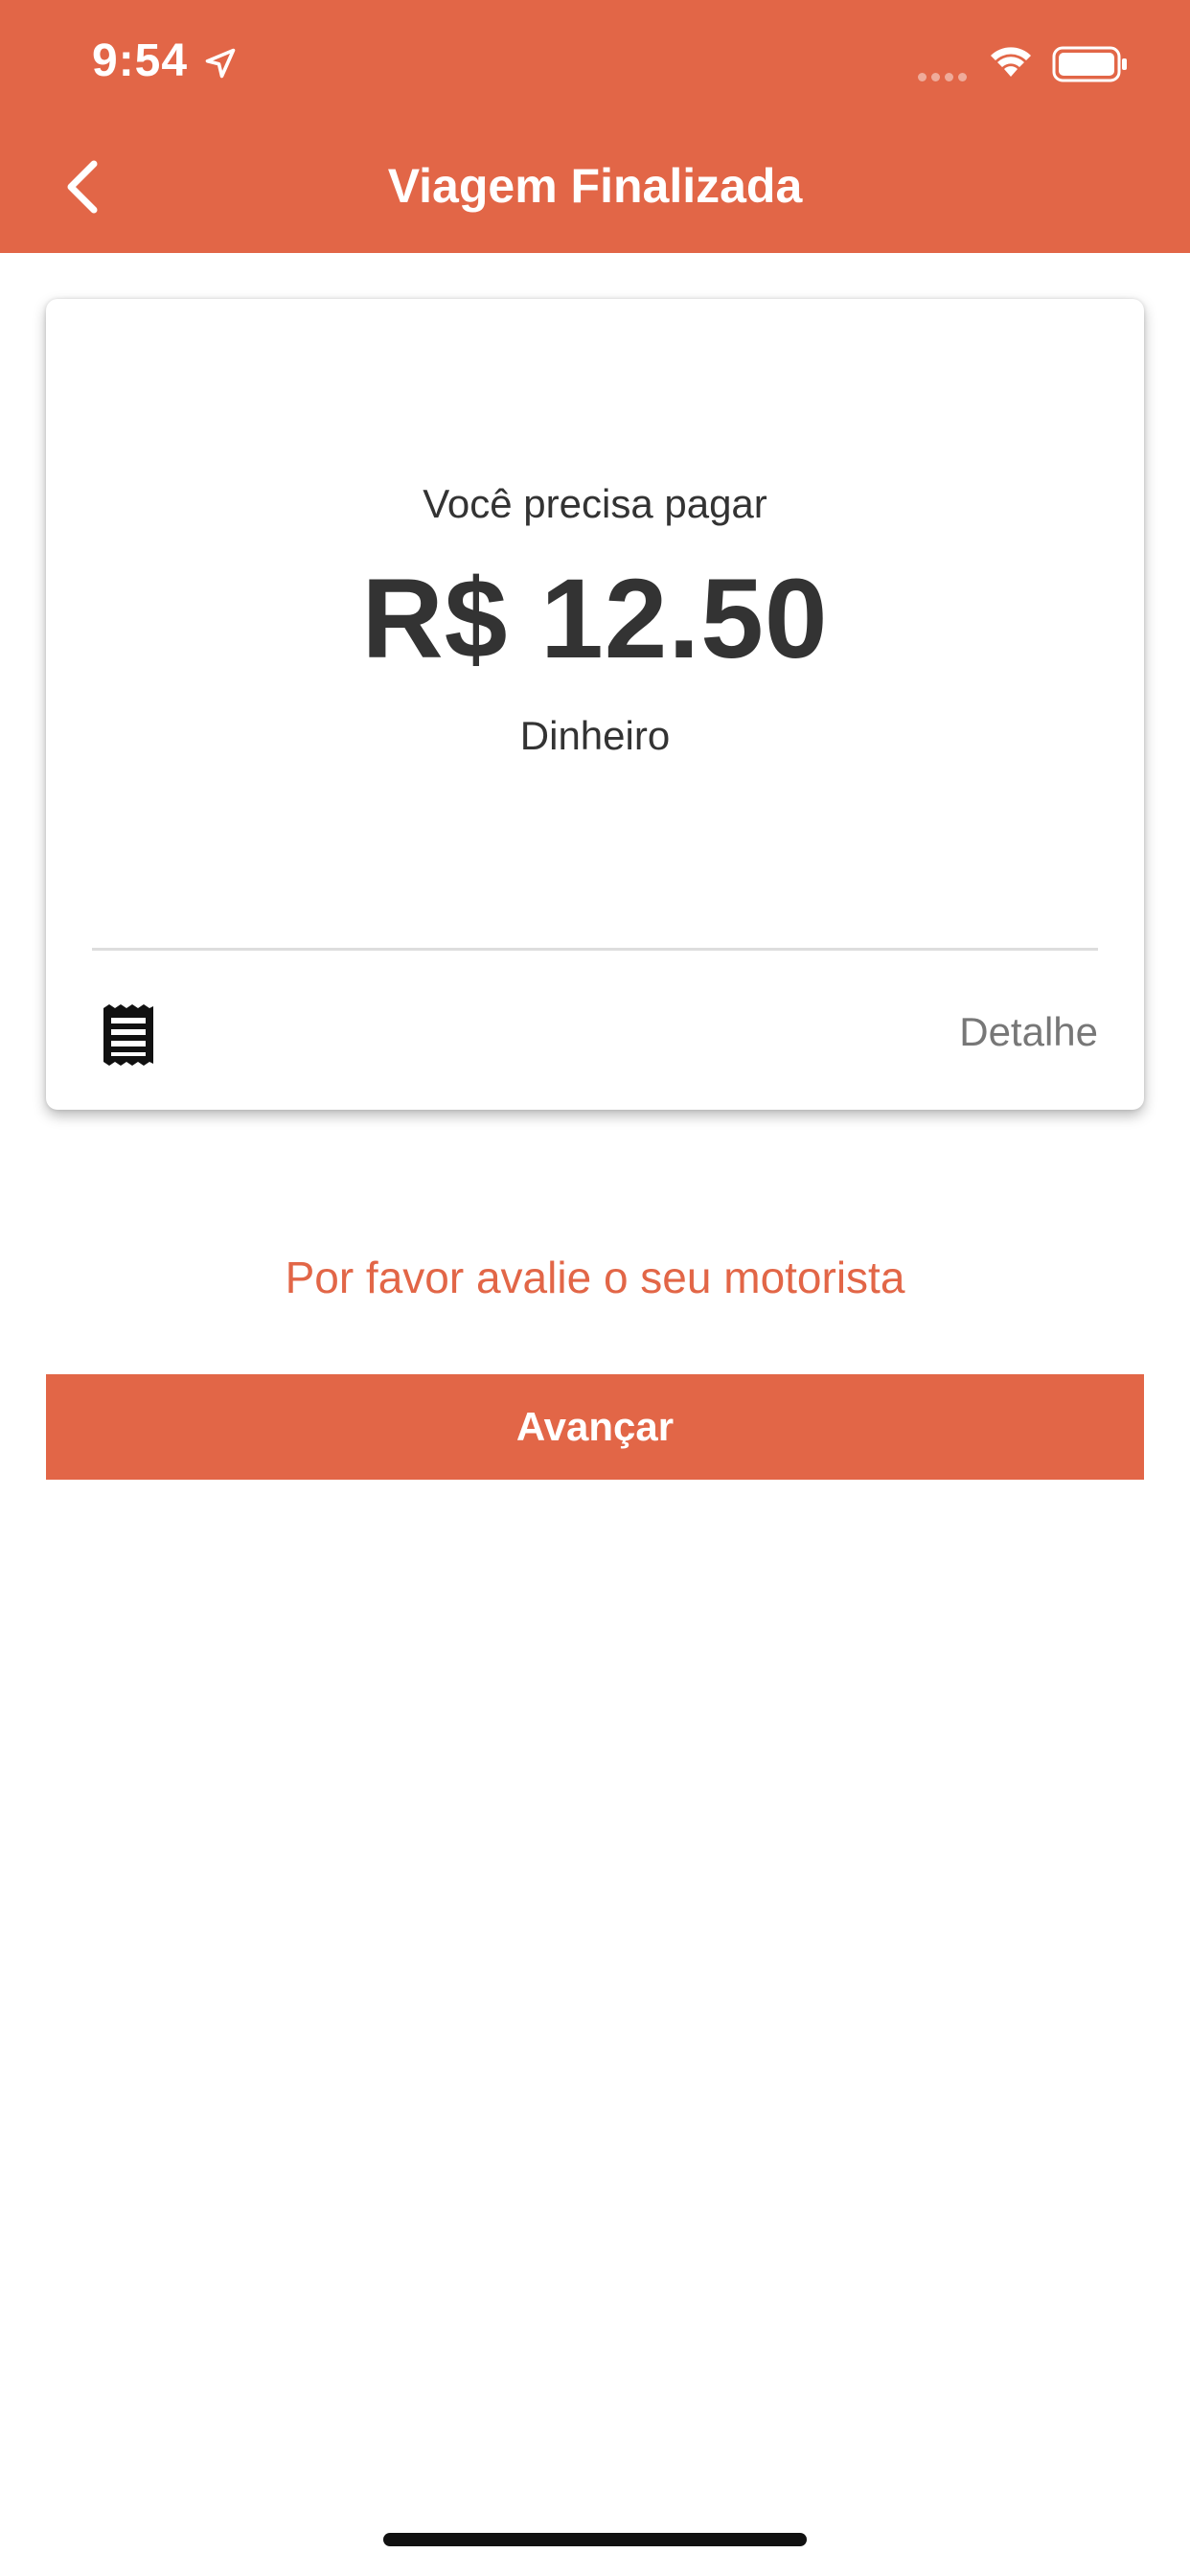  Describe the element at coordinates (1029, 1032) in the screenshot. I see `detail-link: Detalhe` at that location.